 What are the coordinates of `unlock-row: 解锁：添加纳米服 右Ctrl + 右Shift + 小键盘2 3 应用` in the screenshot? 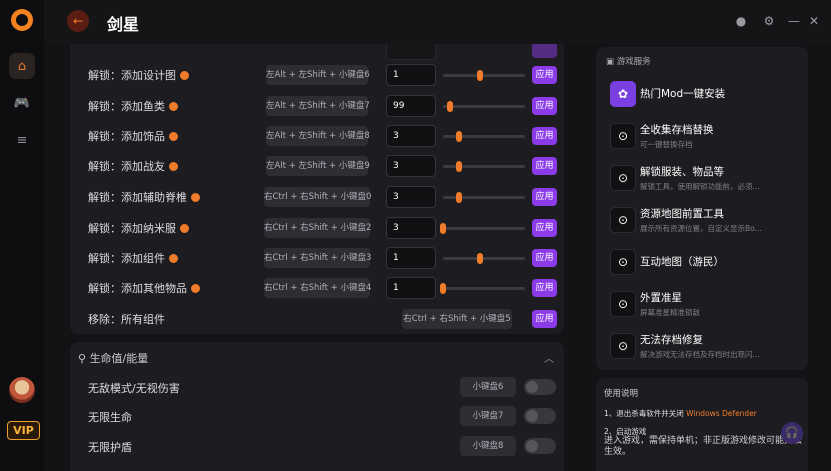 It's located at (317, 228).